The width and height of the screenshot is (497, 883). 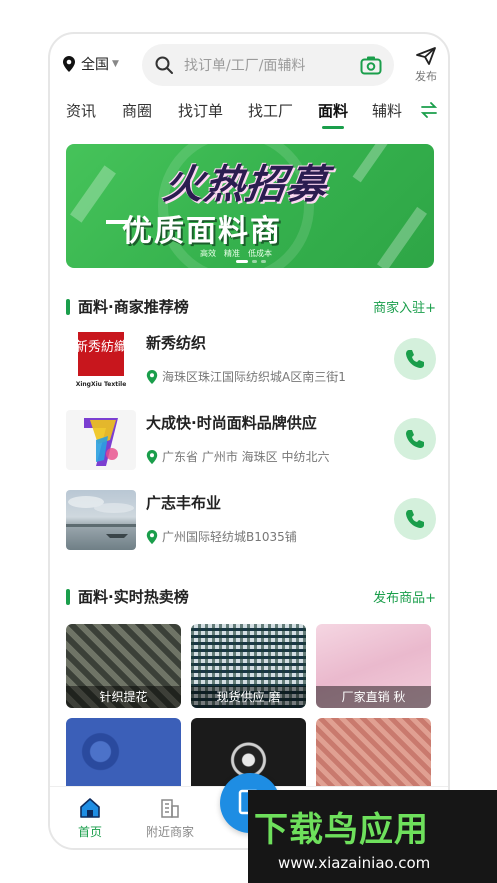 I want to click on camera-icon, so click(x=371, y=65).